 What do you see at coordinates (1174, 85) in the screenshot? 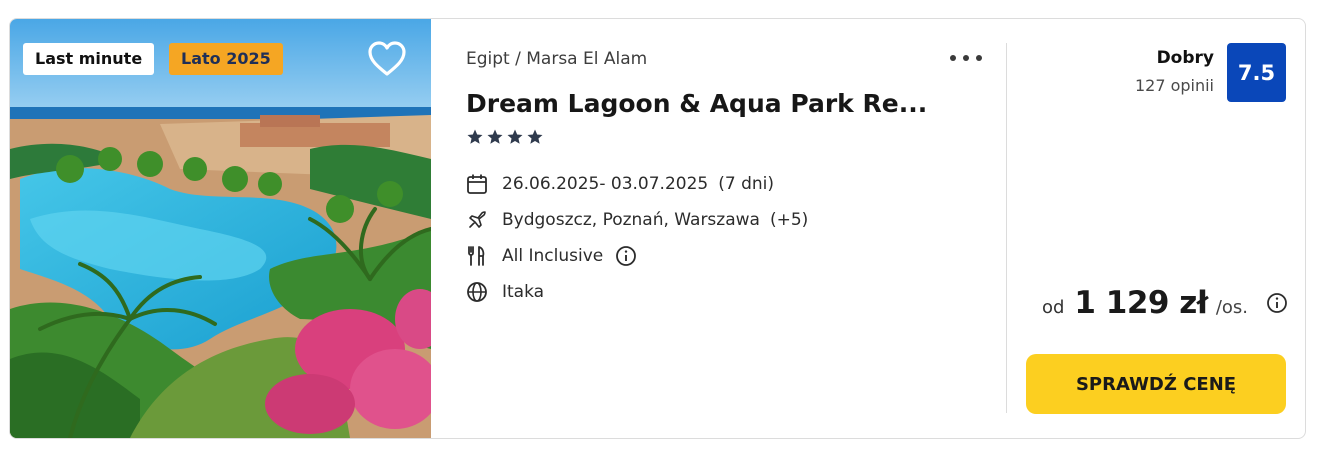
I see `rating-count: 127 opinii` at bounding box center [1174, 85].